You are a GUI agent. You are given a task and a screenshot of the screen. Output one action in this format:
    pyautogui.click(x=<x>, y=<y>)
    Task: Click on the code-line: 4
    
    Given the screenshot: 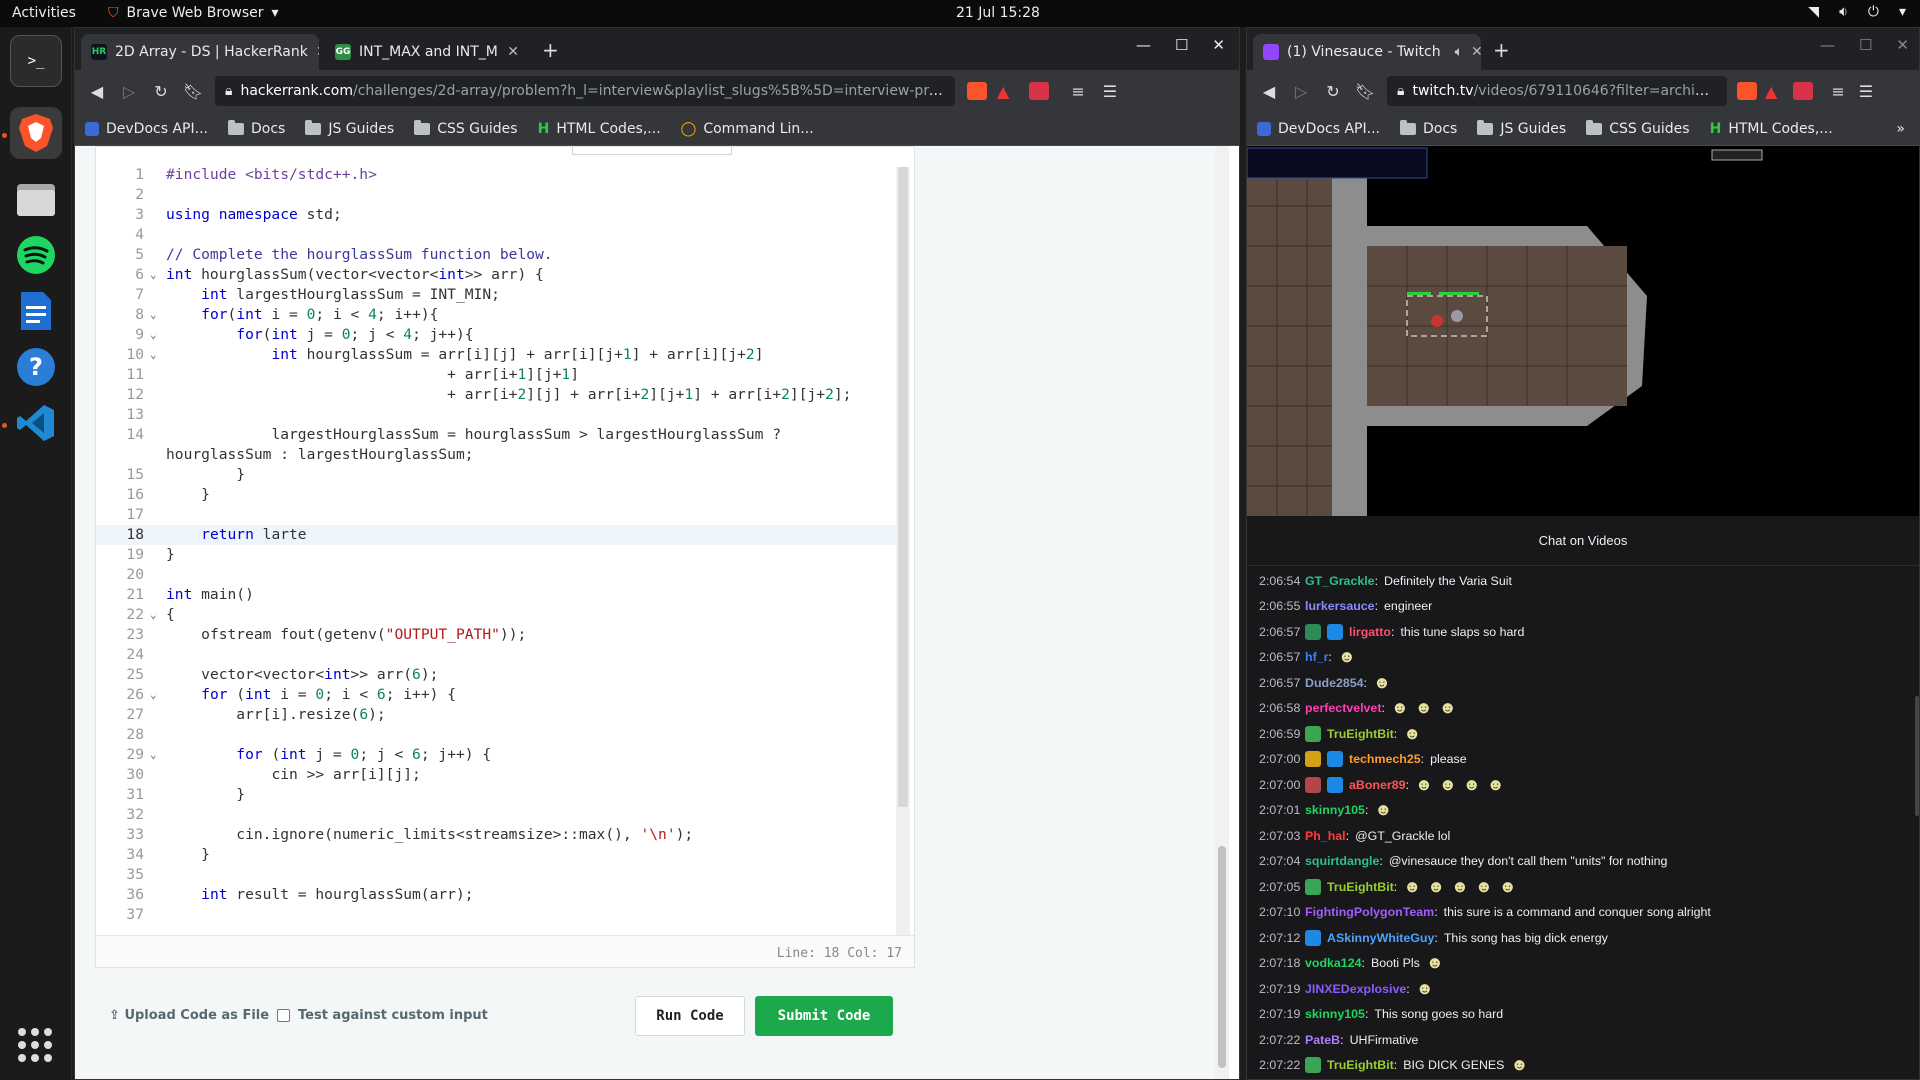 What is the action you would take?
    pyautogui.click(x=496, y=235)
    